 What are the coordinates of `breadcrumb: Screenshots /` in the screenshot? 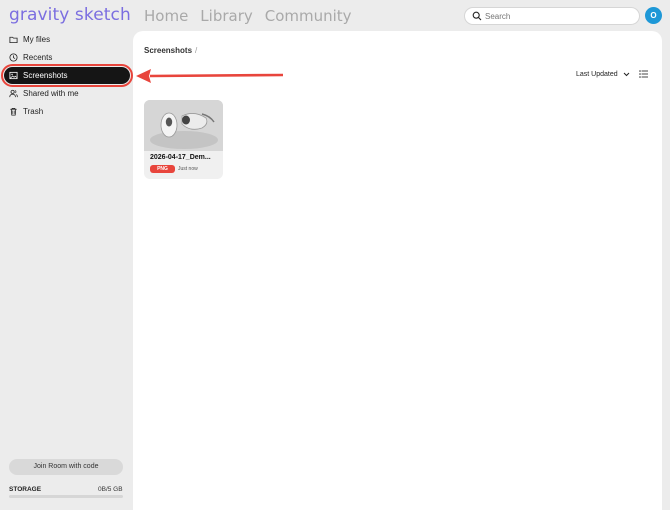 It's located at (170, 50).